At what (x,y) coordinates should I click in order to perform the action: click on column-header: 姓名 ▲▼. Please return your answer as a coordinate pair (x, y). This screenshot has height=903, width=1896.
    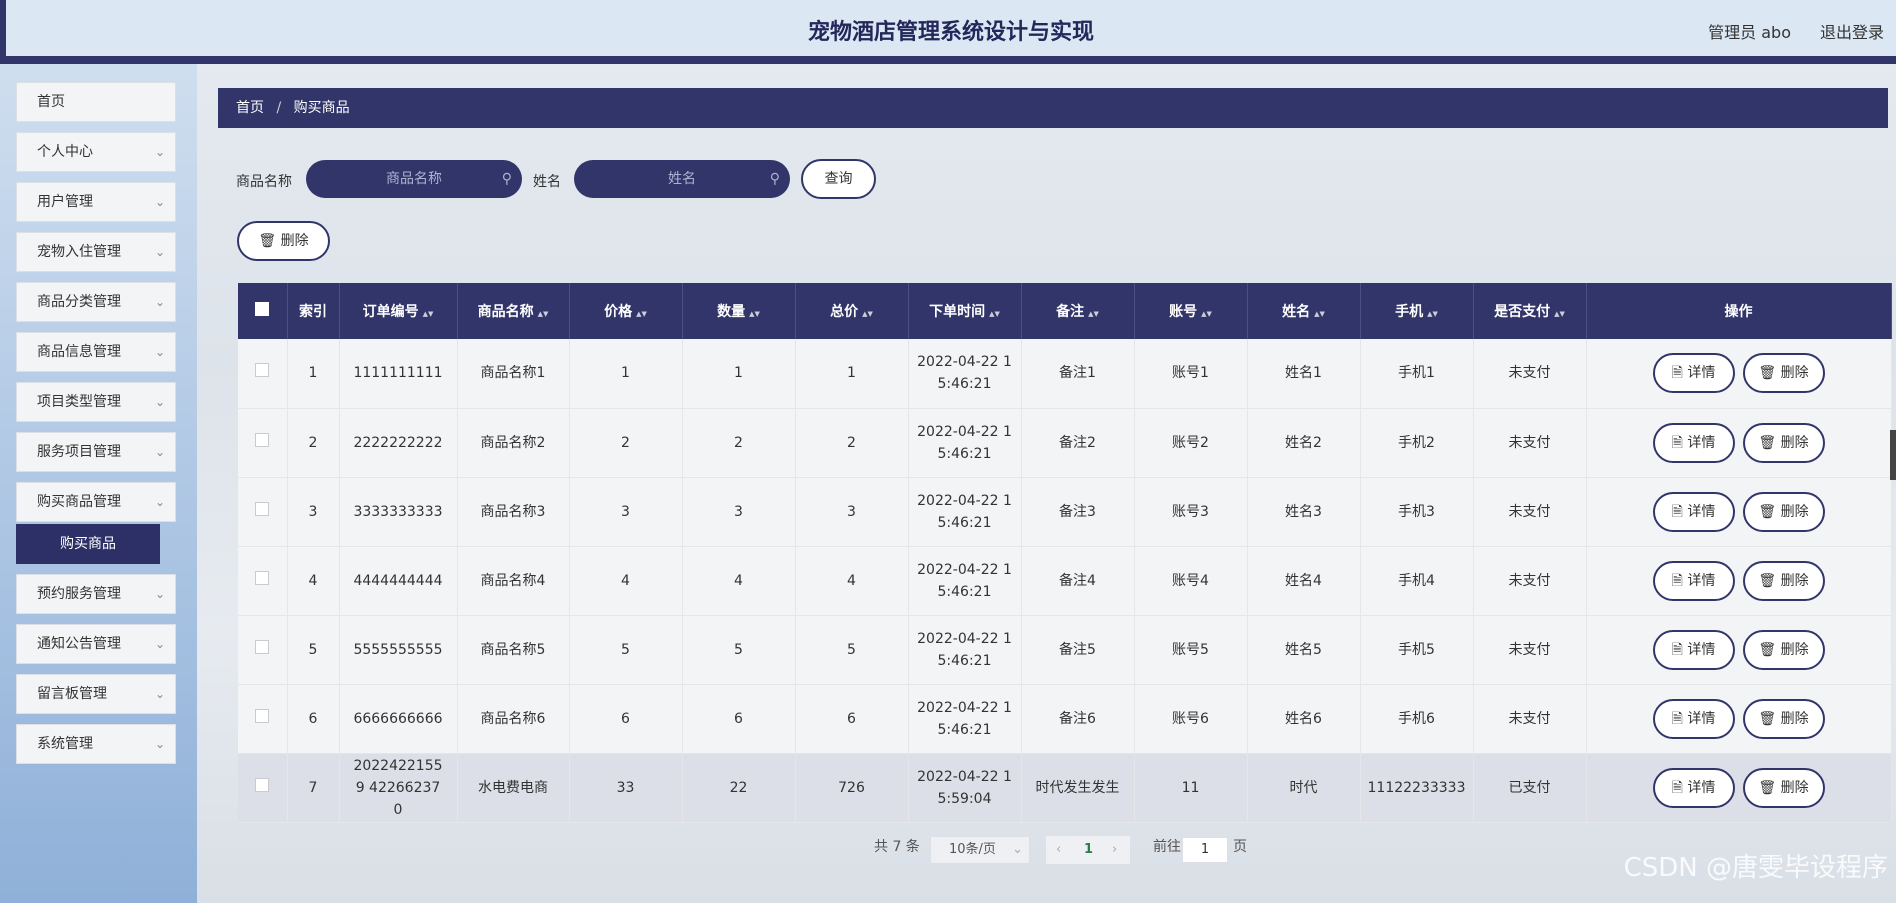
    Looking at the image, I should click on (1304, 311).